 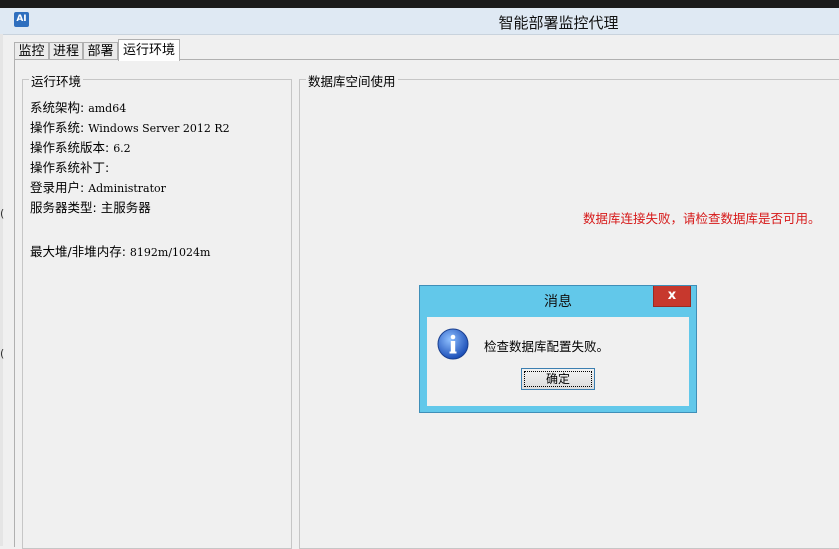 What do you see at coordinates (547, 346) in the screenshot?
I see `dialog-message: 检查数据库配置失败。` at bounding box center [547, 346].